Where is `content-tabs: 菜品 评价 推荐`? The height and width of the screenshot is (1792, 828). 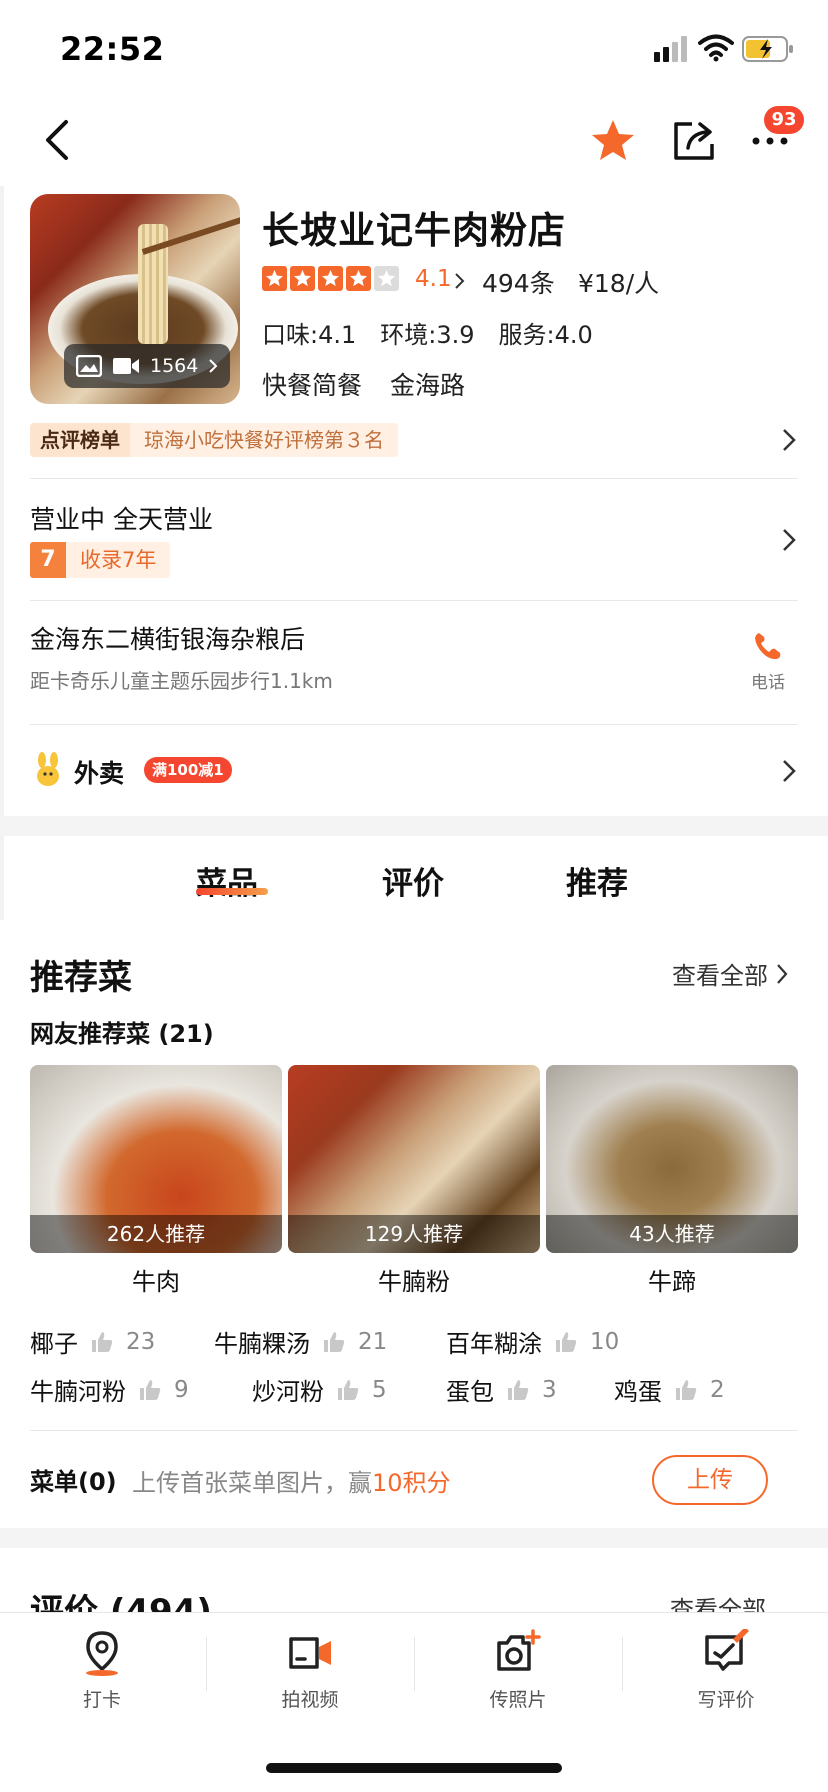 content-tabs: 菜品 评价 推荐 is located at coordinates (414, 878).